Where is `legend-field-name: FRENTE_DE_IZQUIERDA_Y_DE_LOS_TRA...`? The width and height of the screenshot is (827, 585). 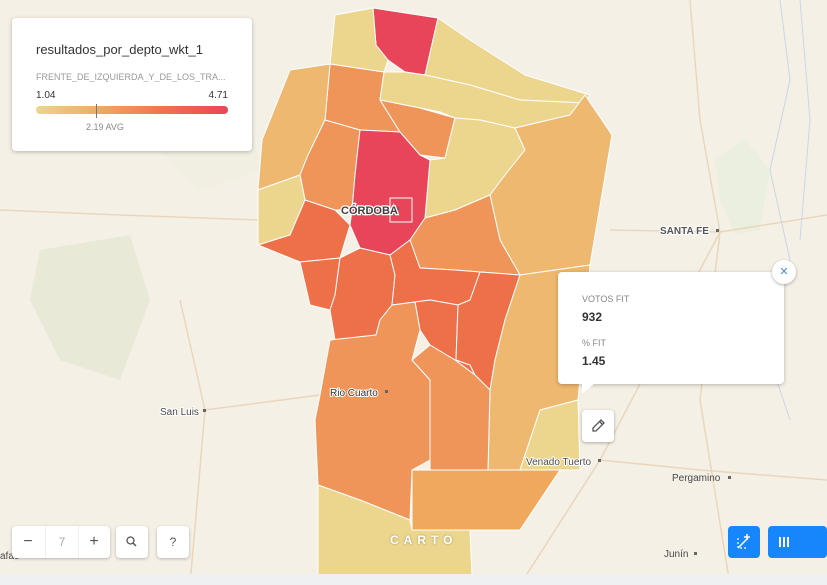
legend-field-name: FRENTE_DE_IZQUIERDA_Y_DE_LOS_TRA... is located at coordinates (131, 77).